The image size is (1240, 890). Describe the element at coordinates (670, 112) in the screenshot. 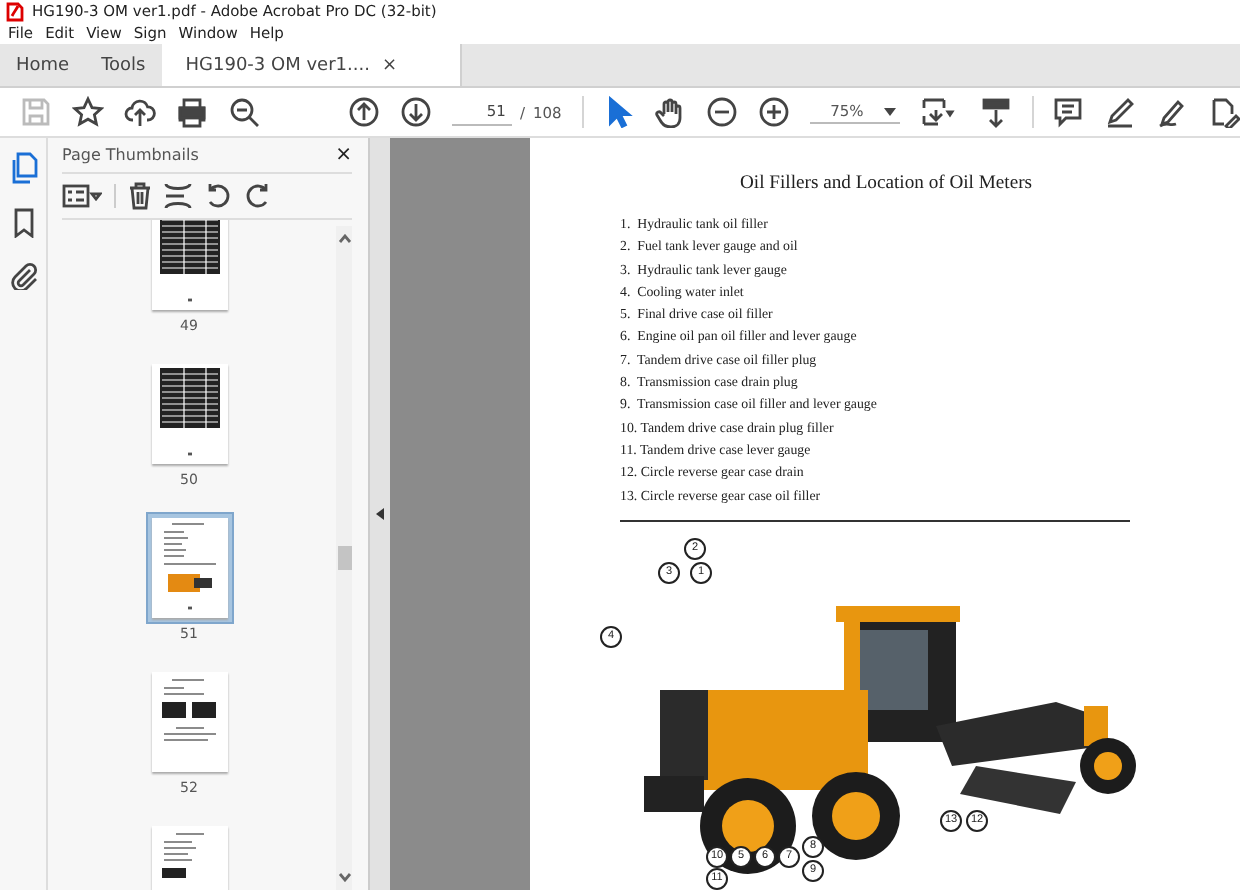

I see `hand-icon` at that location.